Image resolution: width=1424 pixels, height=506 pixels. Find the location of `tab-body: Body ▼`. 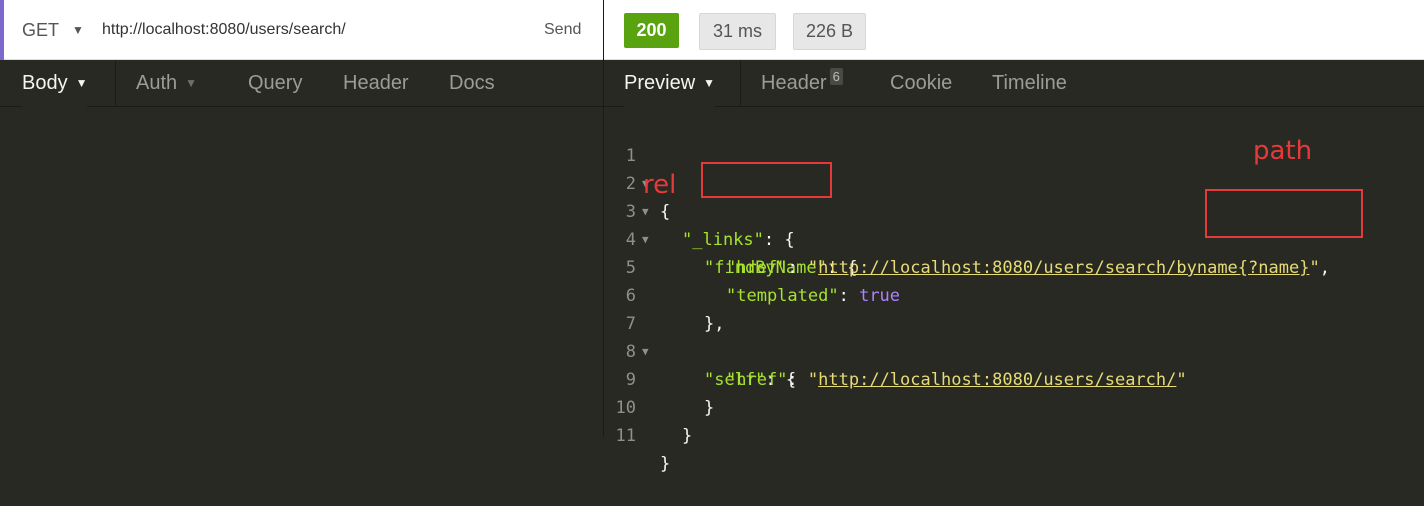

tab-body: Body ▼ is located at coordinates (55, 83).